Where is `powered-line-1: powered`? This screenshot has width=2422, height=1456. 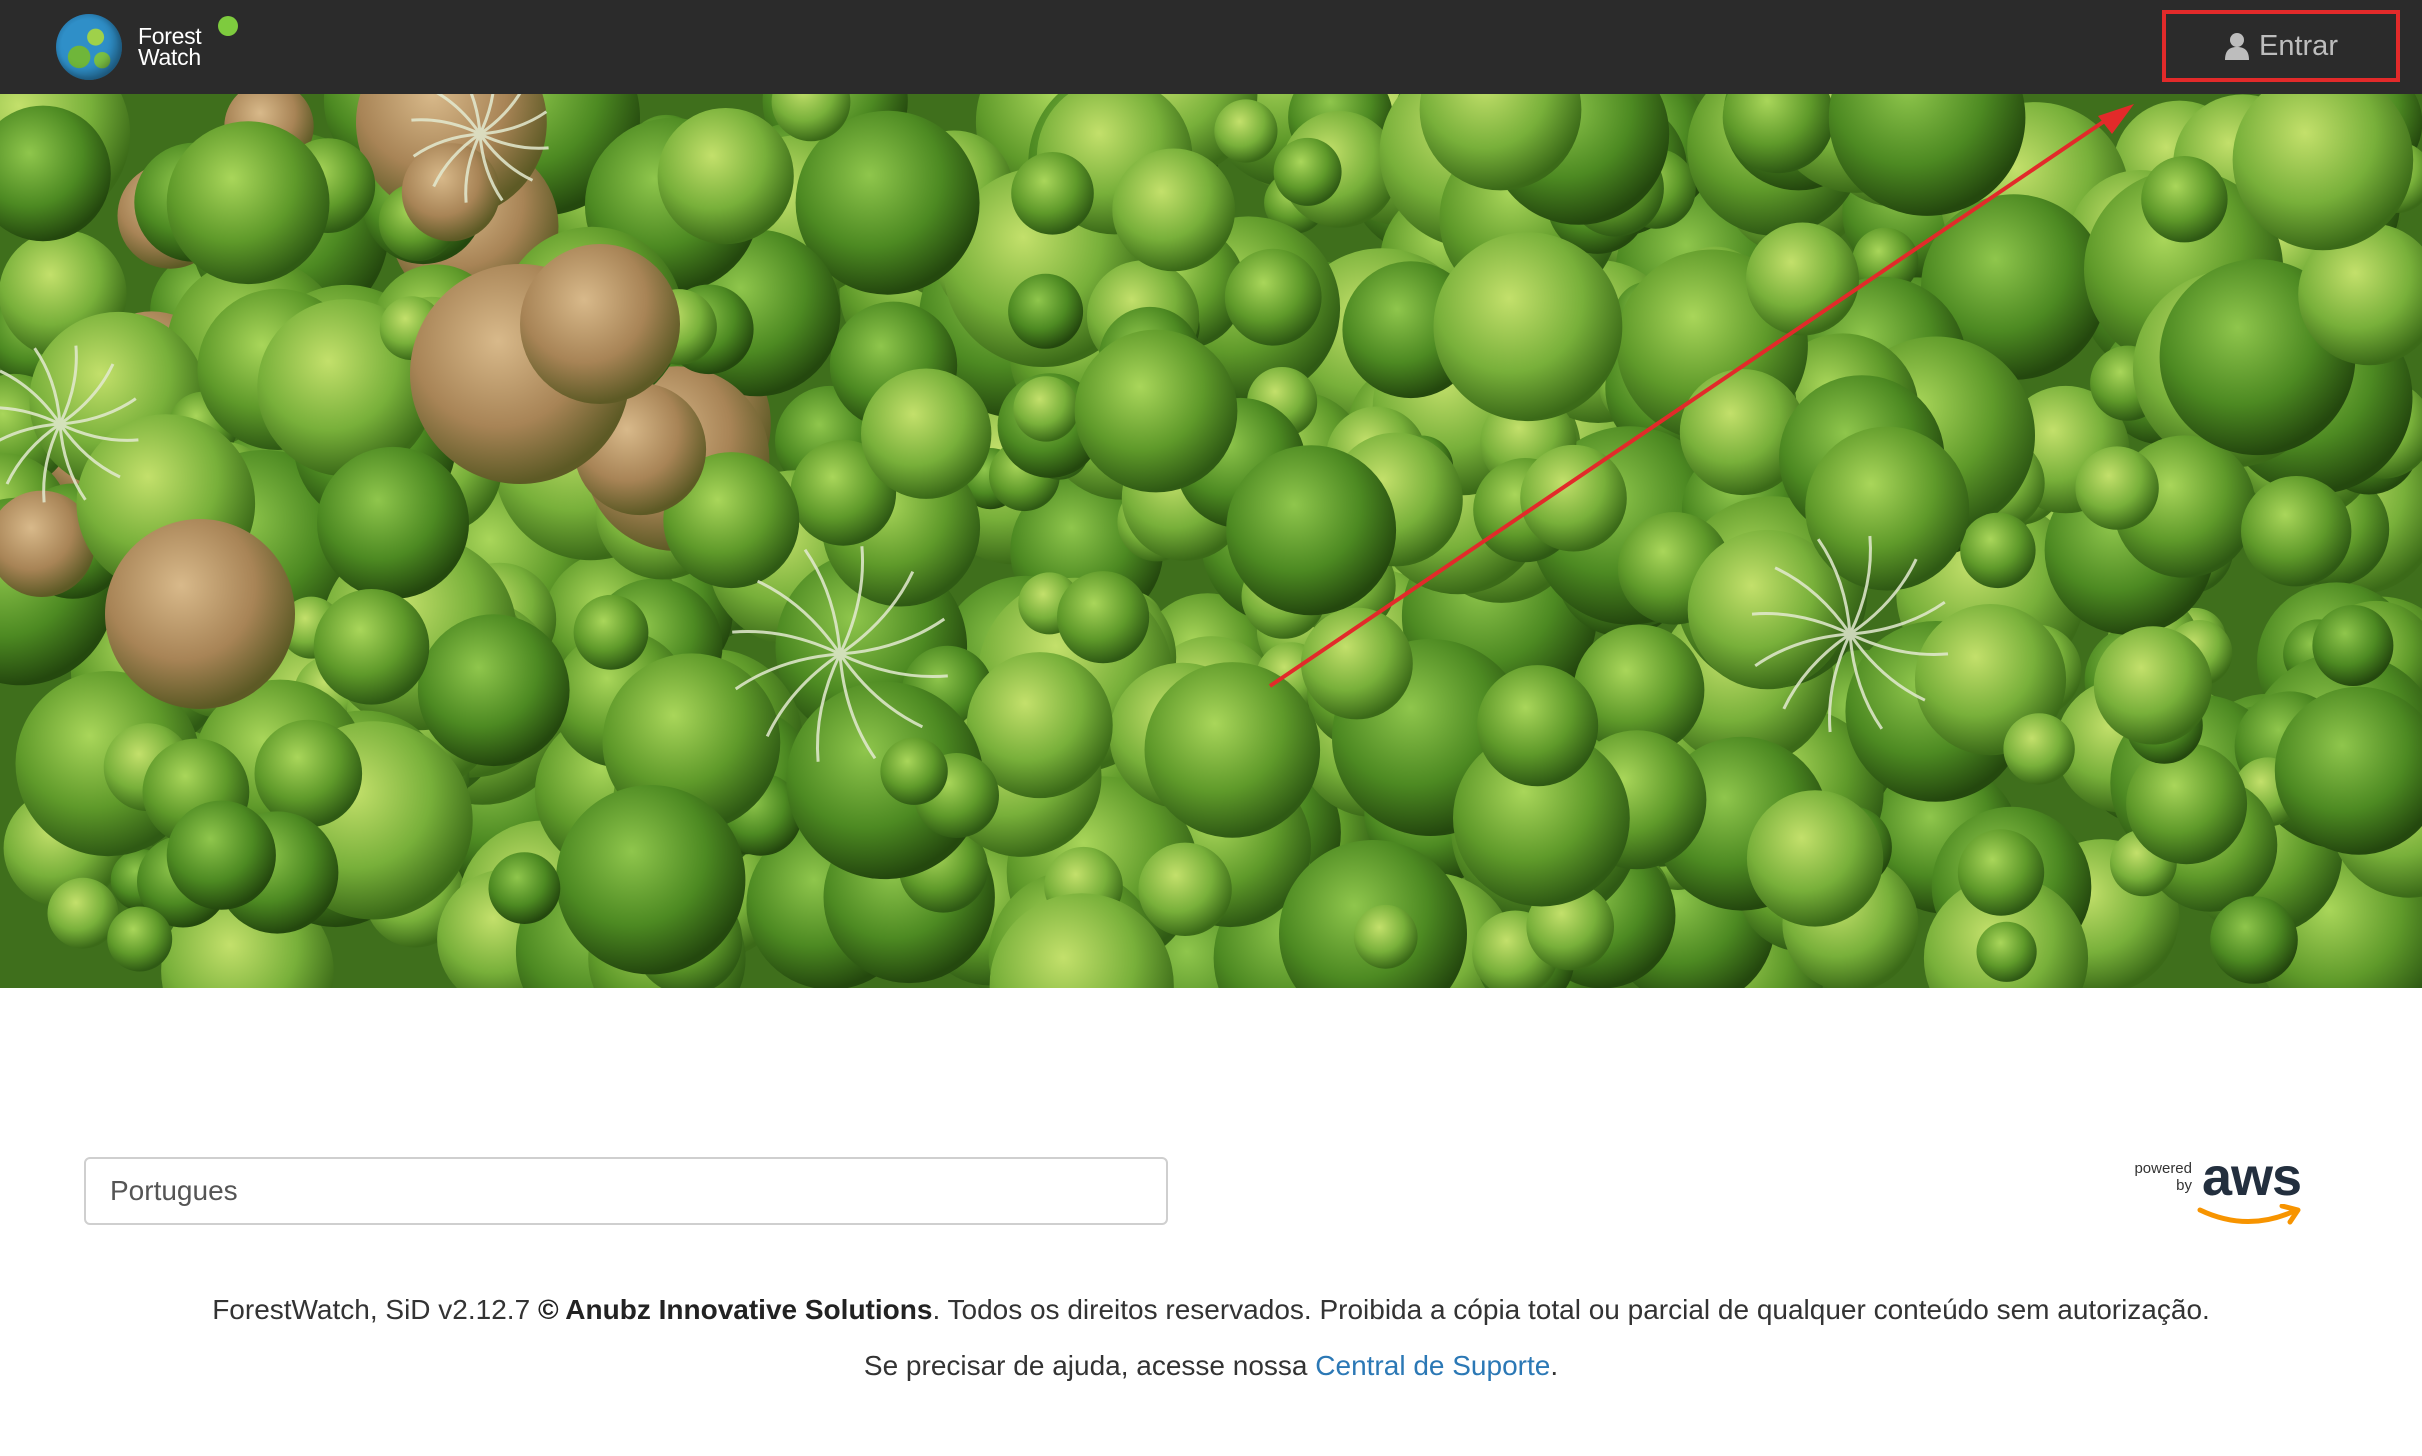
powered-line-1: powered is located at coordinates (2163, 1168).